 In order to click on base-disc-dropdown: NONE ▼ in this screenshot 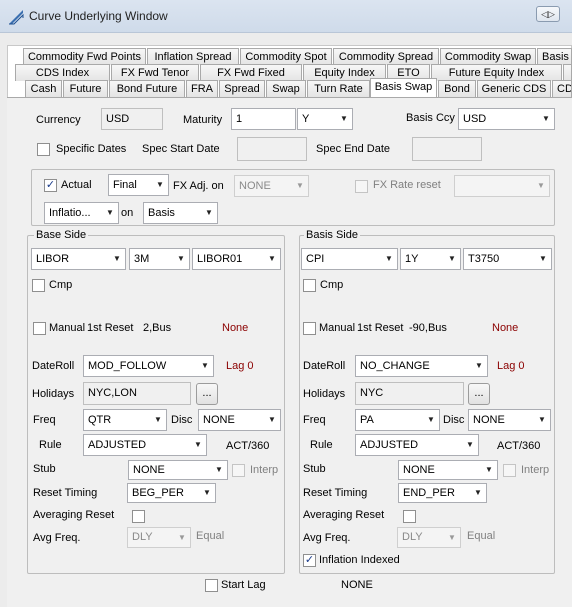, I will do `click(239, 420)`.